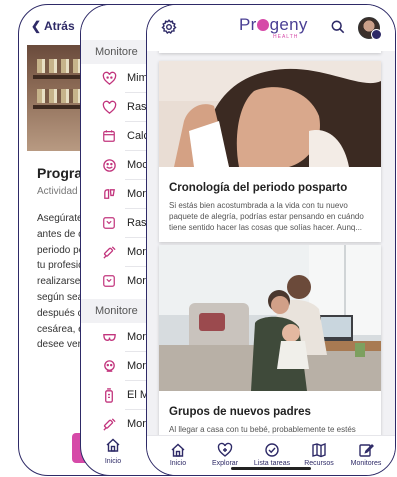 The height and width of the screenshot is (477, 397). What do you see at coordinates (286, 37) in the screenshot?
I see `brand-subtitle: HEALTH` at bounding box center [286, 37].